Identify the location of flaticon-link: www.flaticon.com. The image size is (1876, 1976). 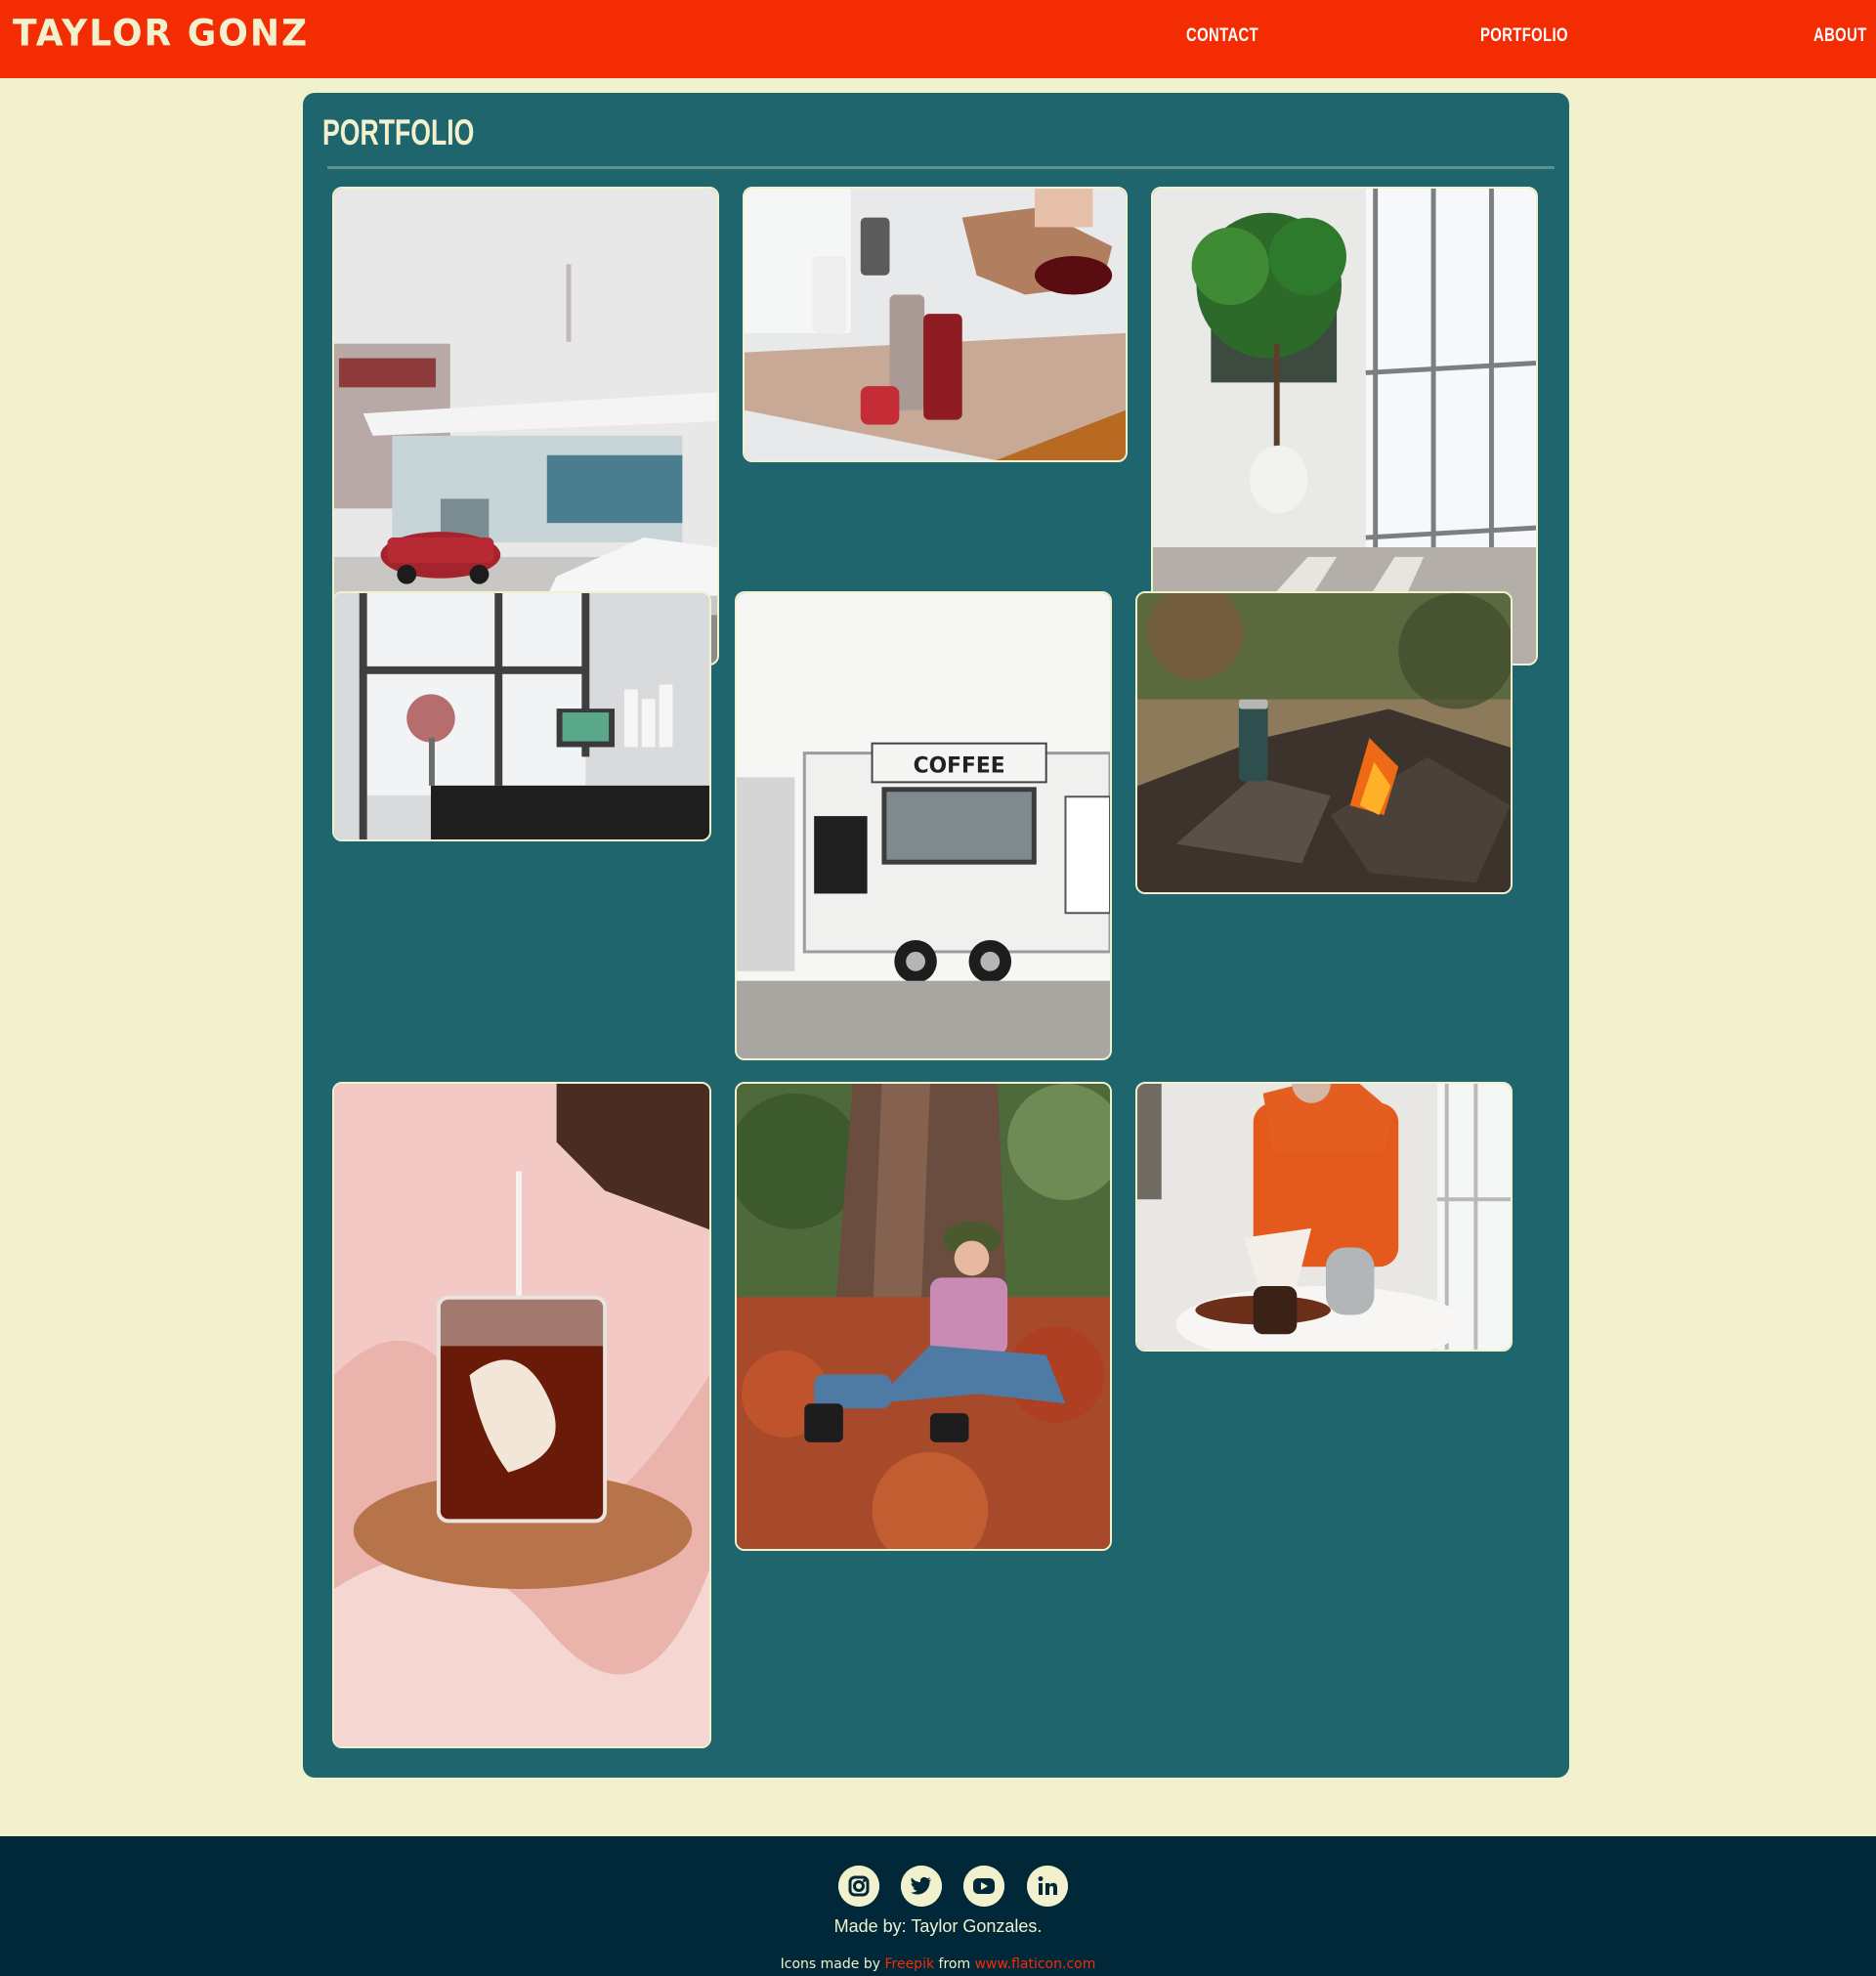
(1035, 1964).